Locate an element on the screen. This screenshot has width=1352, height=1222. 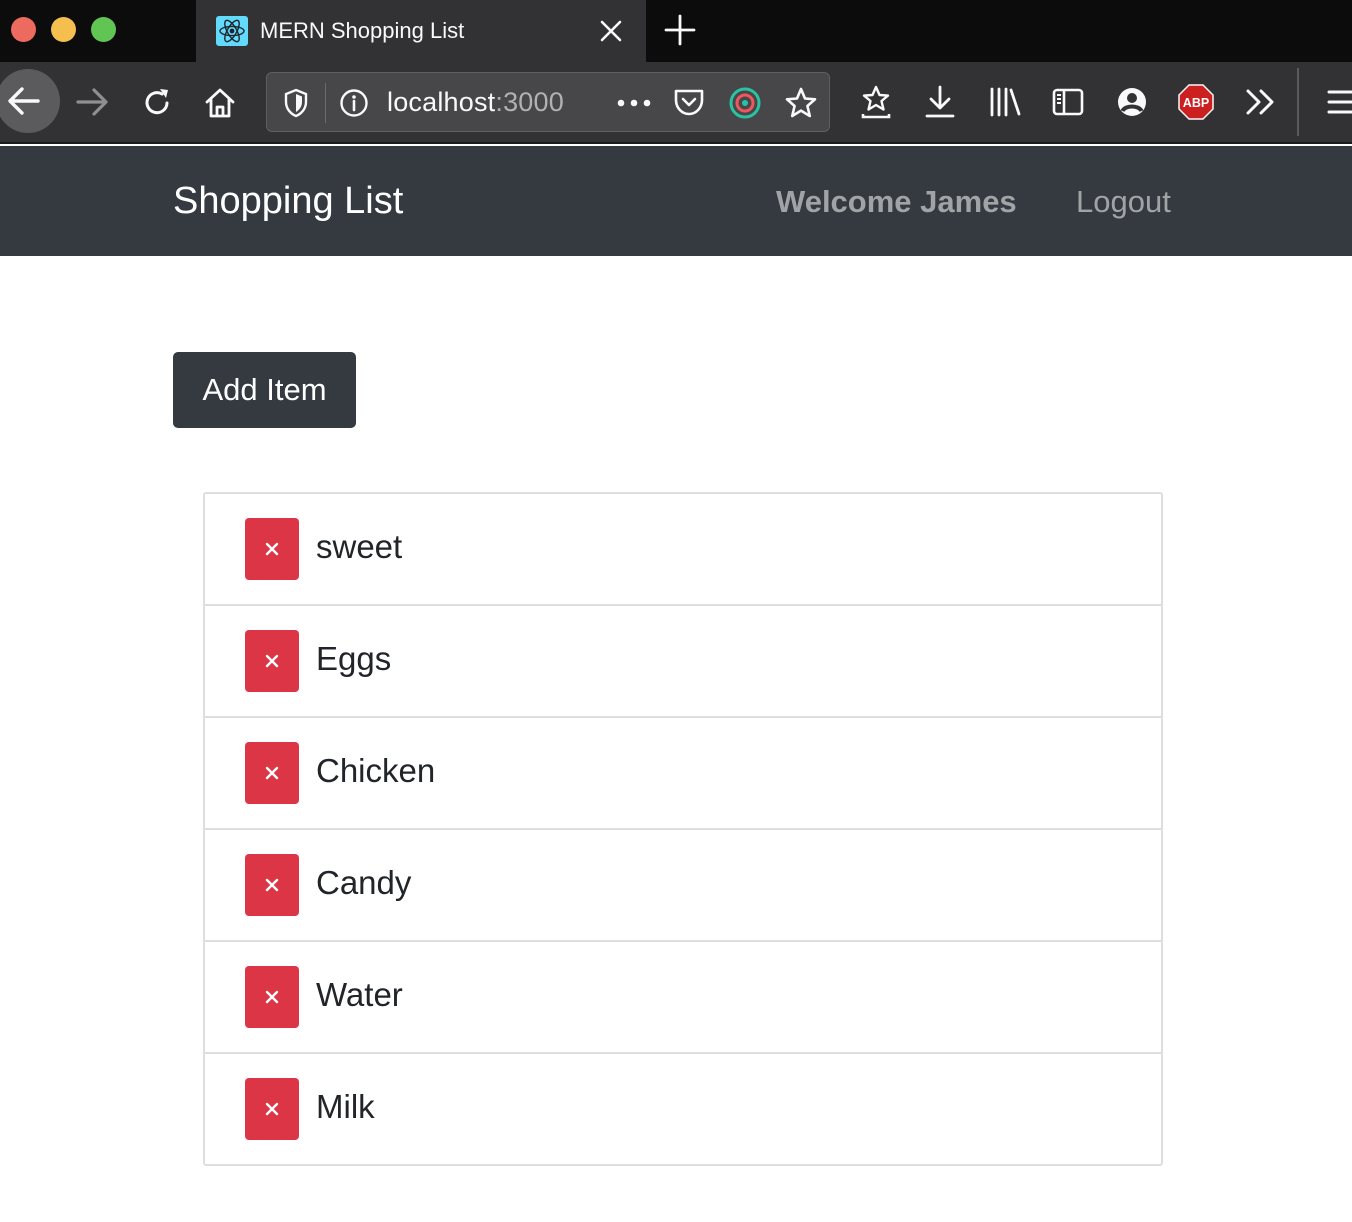
window-close-button is located at coordinates (23, 29).